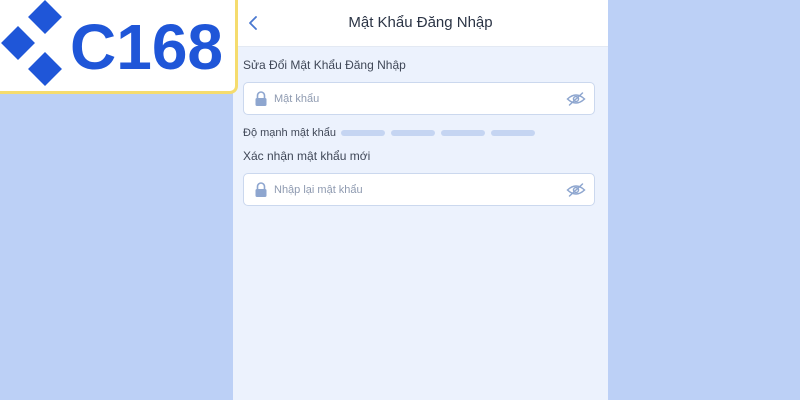 Image resolution: width=800 pixels, height=400 pixels. I want to click on page-title: Mật Khẩu Đăng Nhập, so click(420, 22).